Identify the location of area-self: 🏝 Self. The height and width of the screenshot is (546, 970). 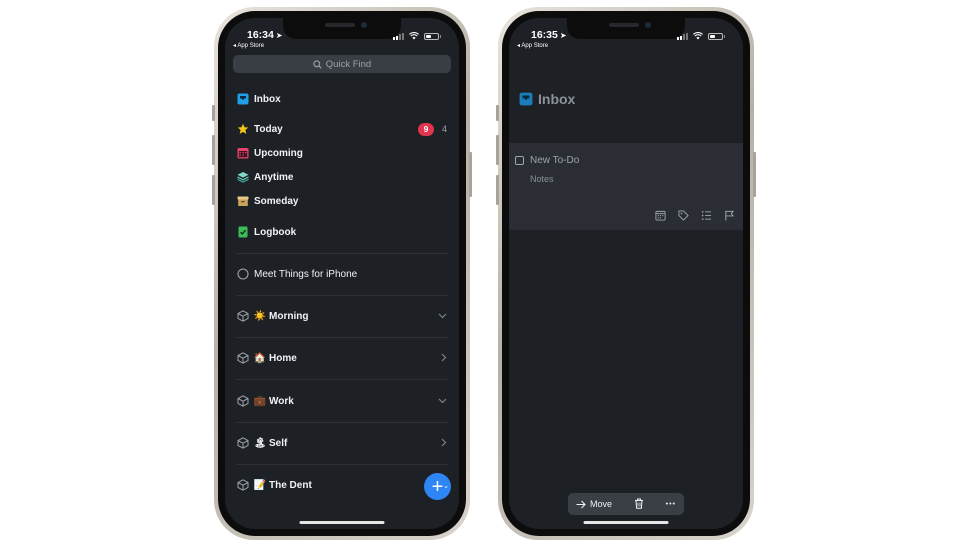
(342, 443).